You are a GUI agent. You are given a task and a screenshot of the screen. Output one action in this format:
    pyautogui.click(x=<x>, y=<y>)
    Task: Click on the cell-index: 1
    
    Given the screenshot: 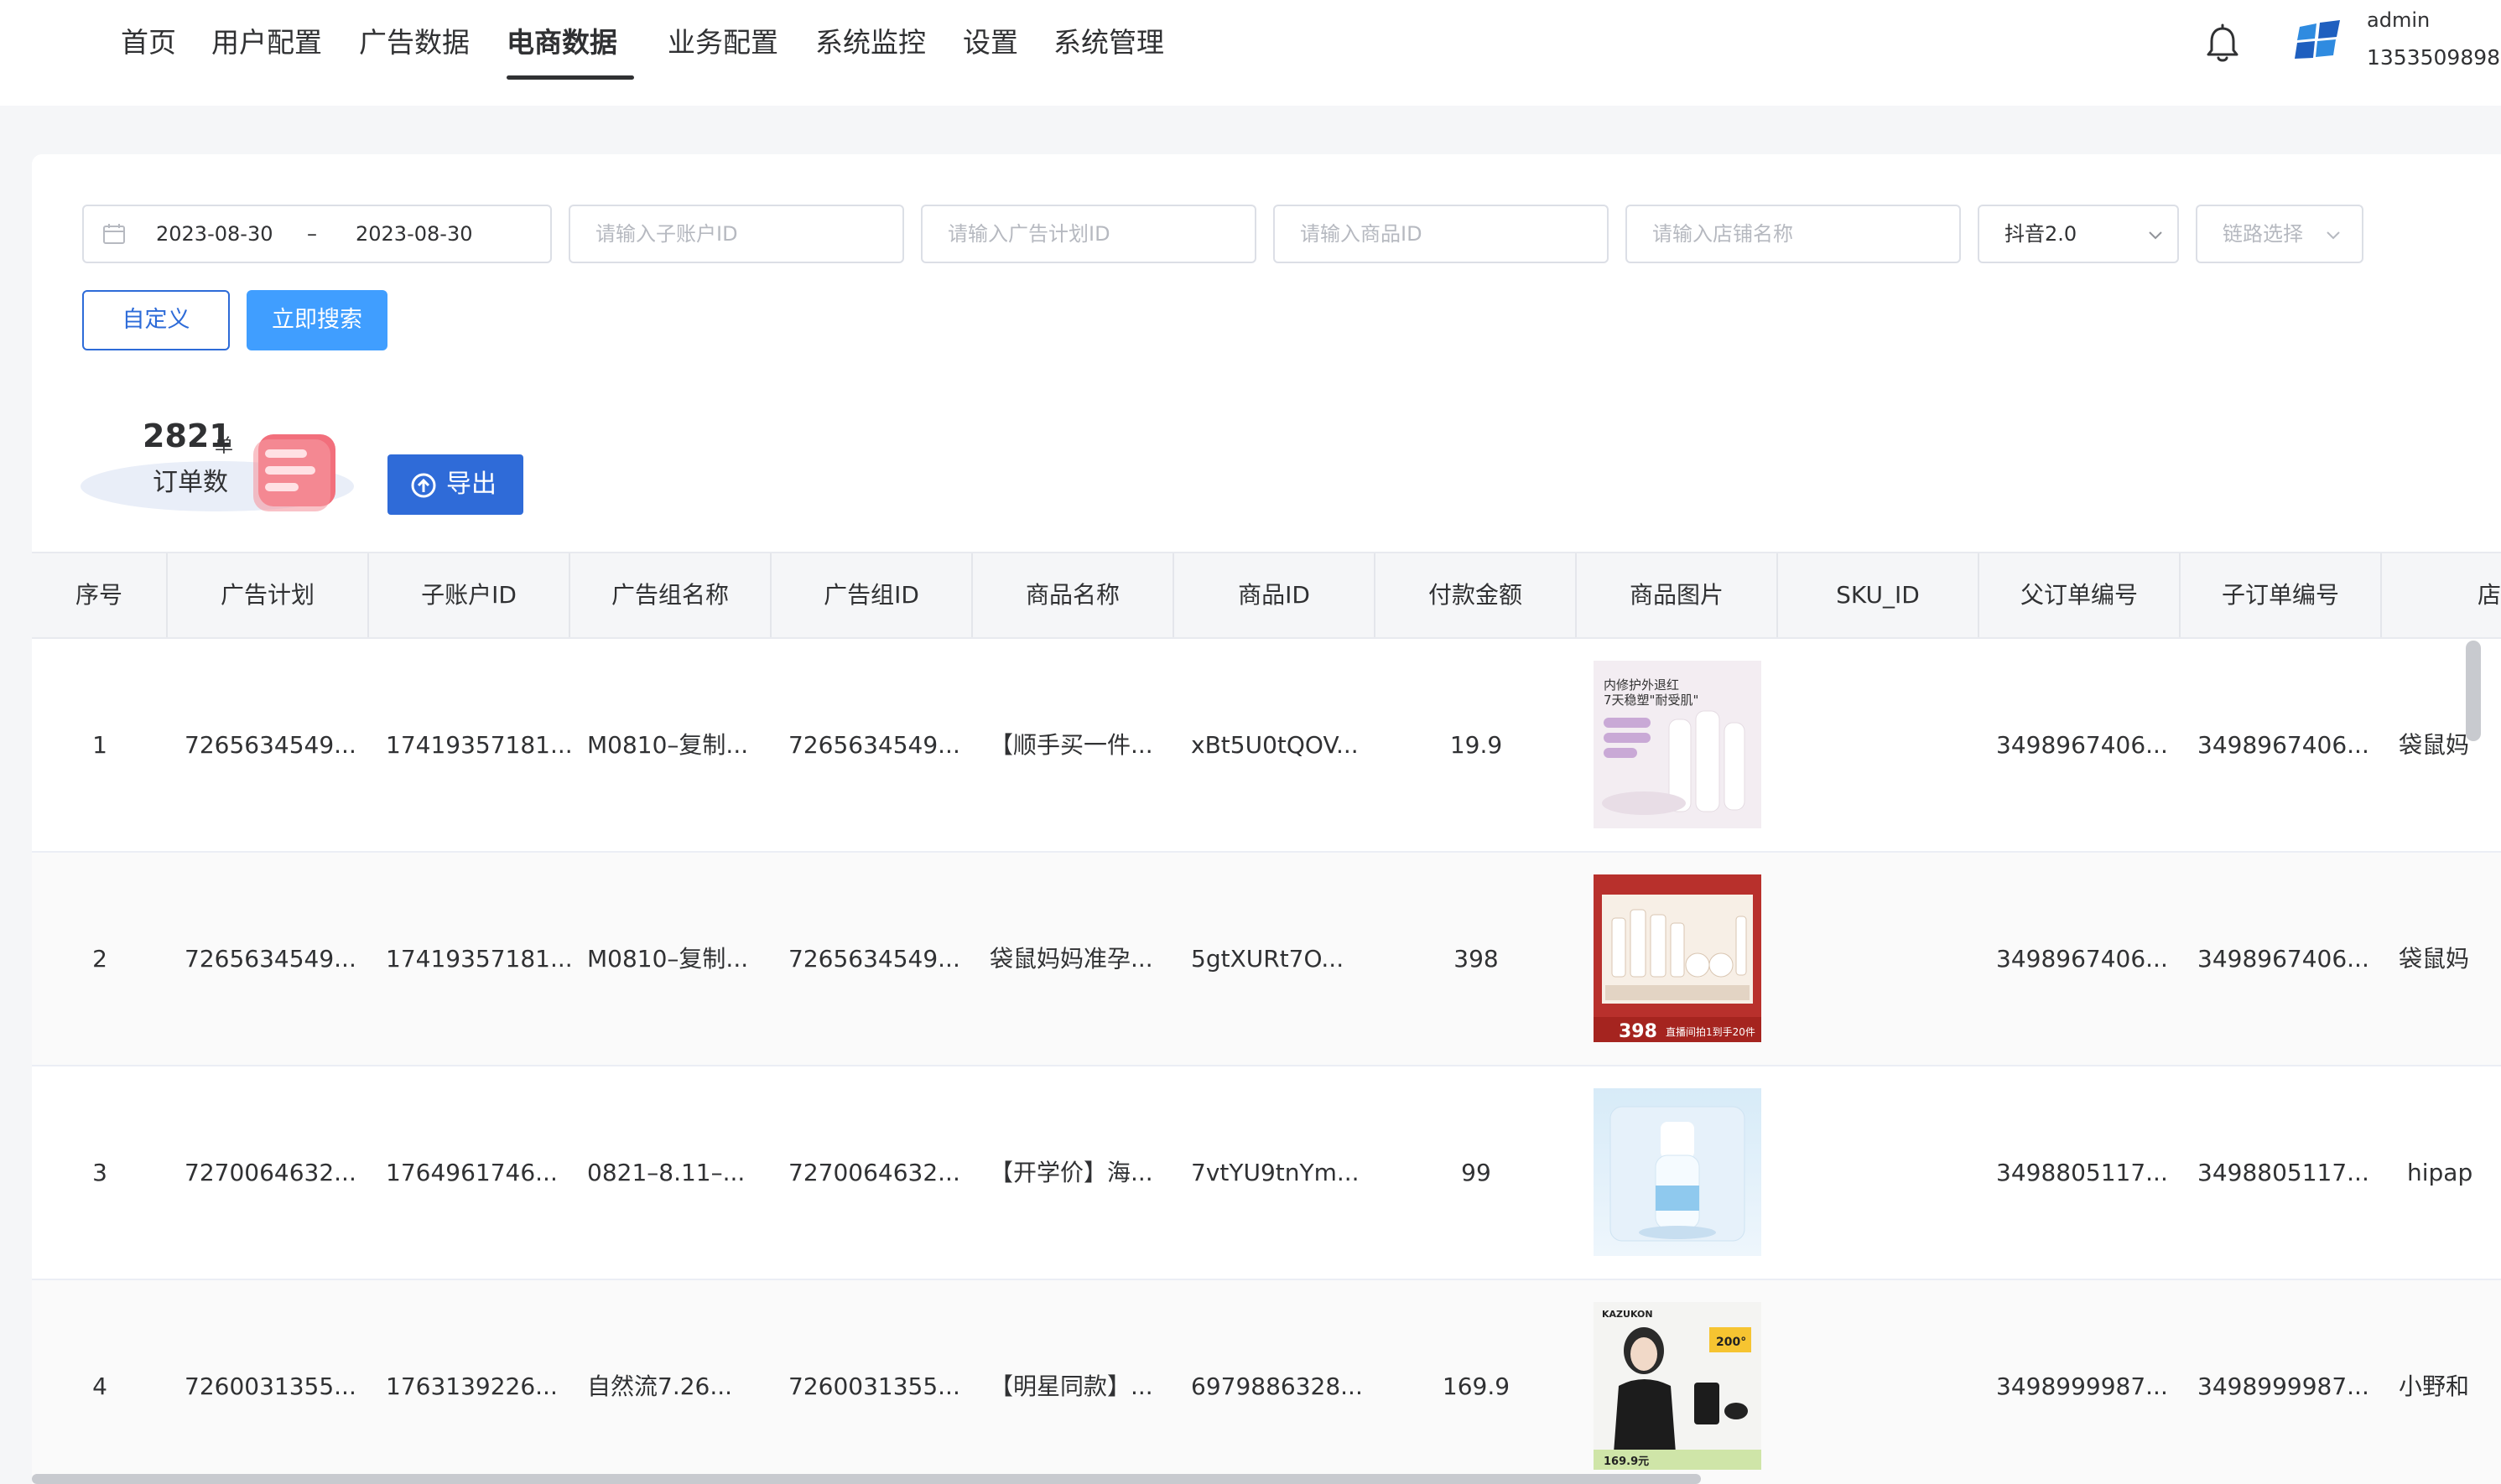 What is the action you would take?
    pyautogui.click(x=100, y=745)
    